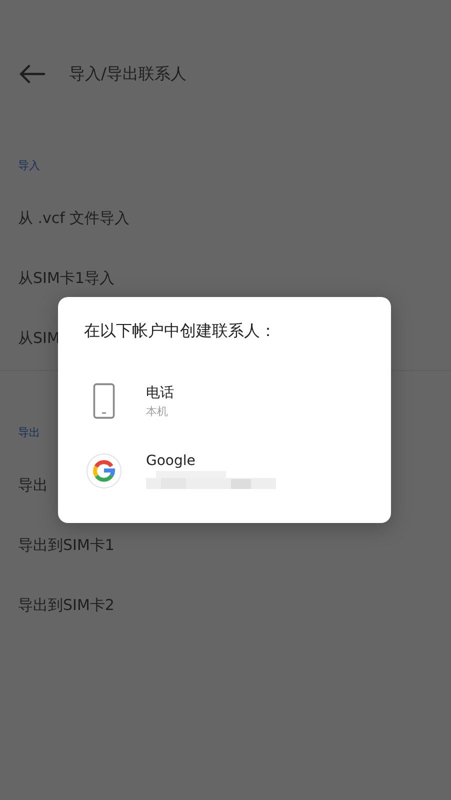 This screenshot has height=800, width=451. What do you see at coordinates (33, 485) in the screenshot?
I see `menu-item: 导出` at bounding box center [33, 485].